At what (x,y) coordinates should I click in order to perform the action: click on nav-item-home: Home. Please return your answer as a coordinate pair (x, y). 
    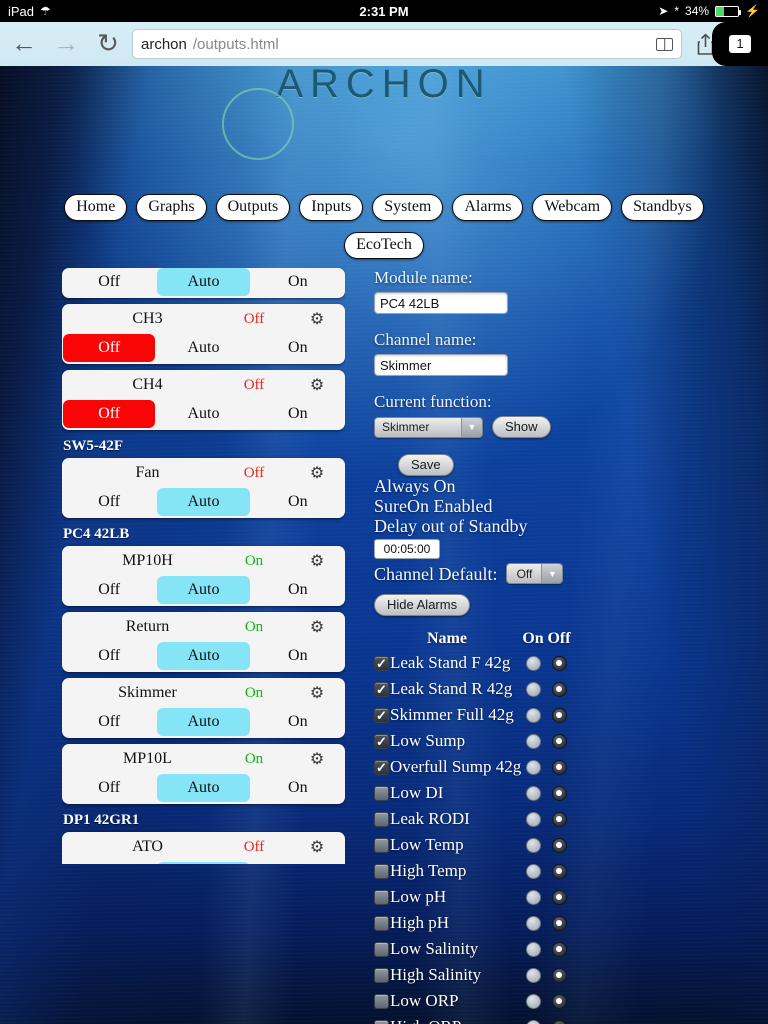
    Looking at the image, I should click on (96, 207).